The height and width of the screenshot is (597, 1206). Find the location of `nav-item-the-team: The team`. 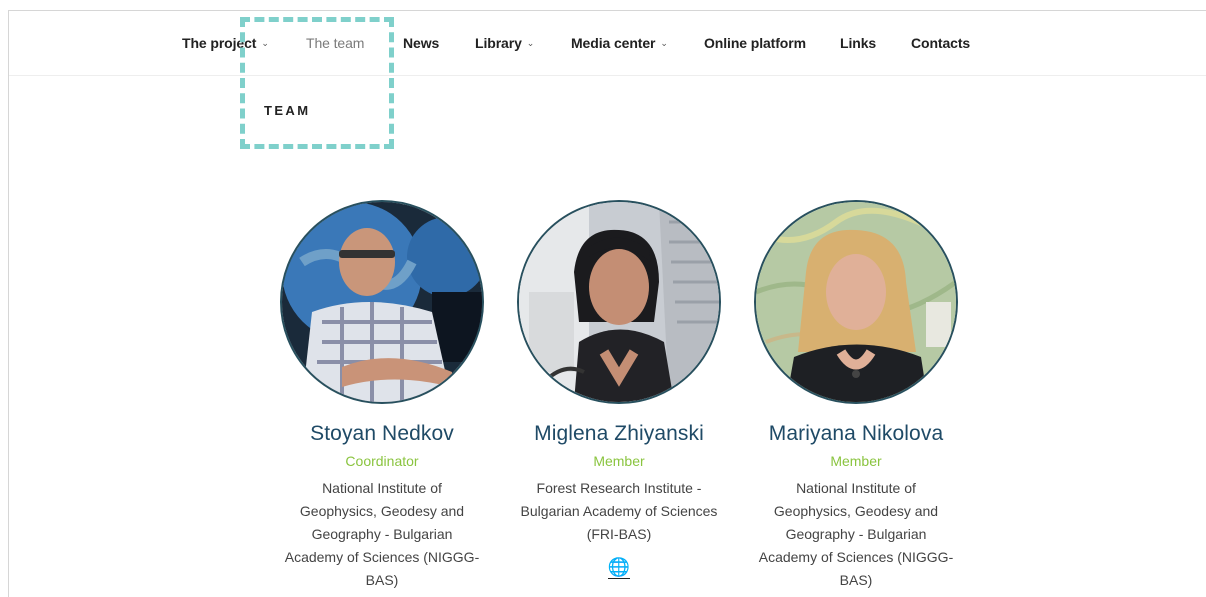

nav-item-the-team: The team is located at coordinates (335, 43).